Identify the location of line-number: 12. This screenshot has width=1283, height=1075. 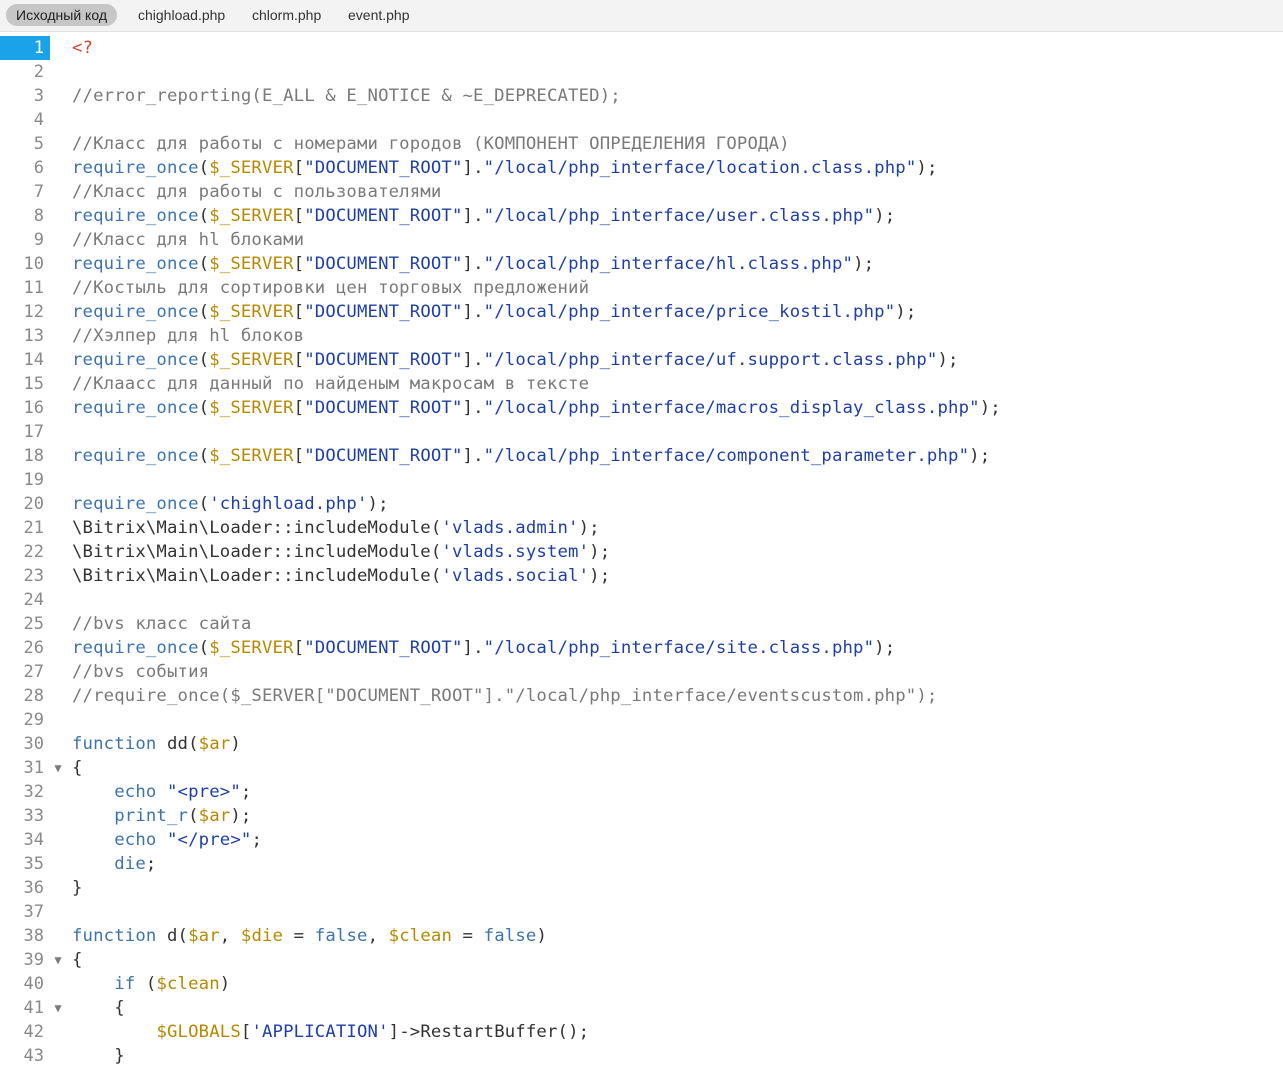
(33, 312).